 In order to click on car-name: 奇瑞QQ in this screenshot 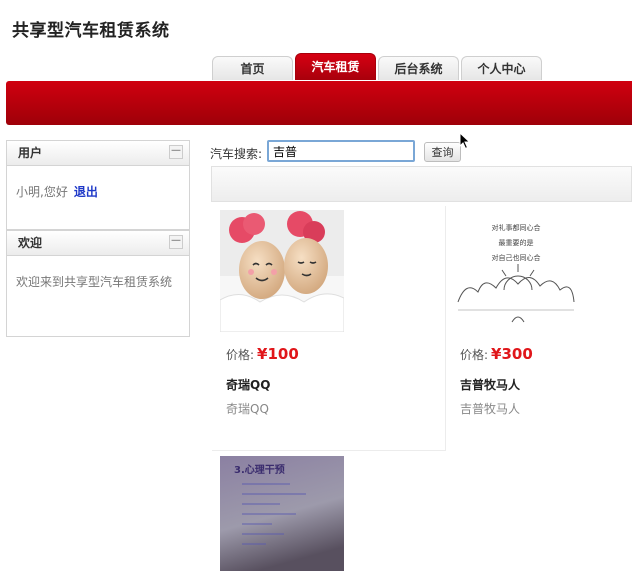, I will do `click(248, 384)`.